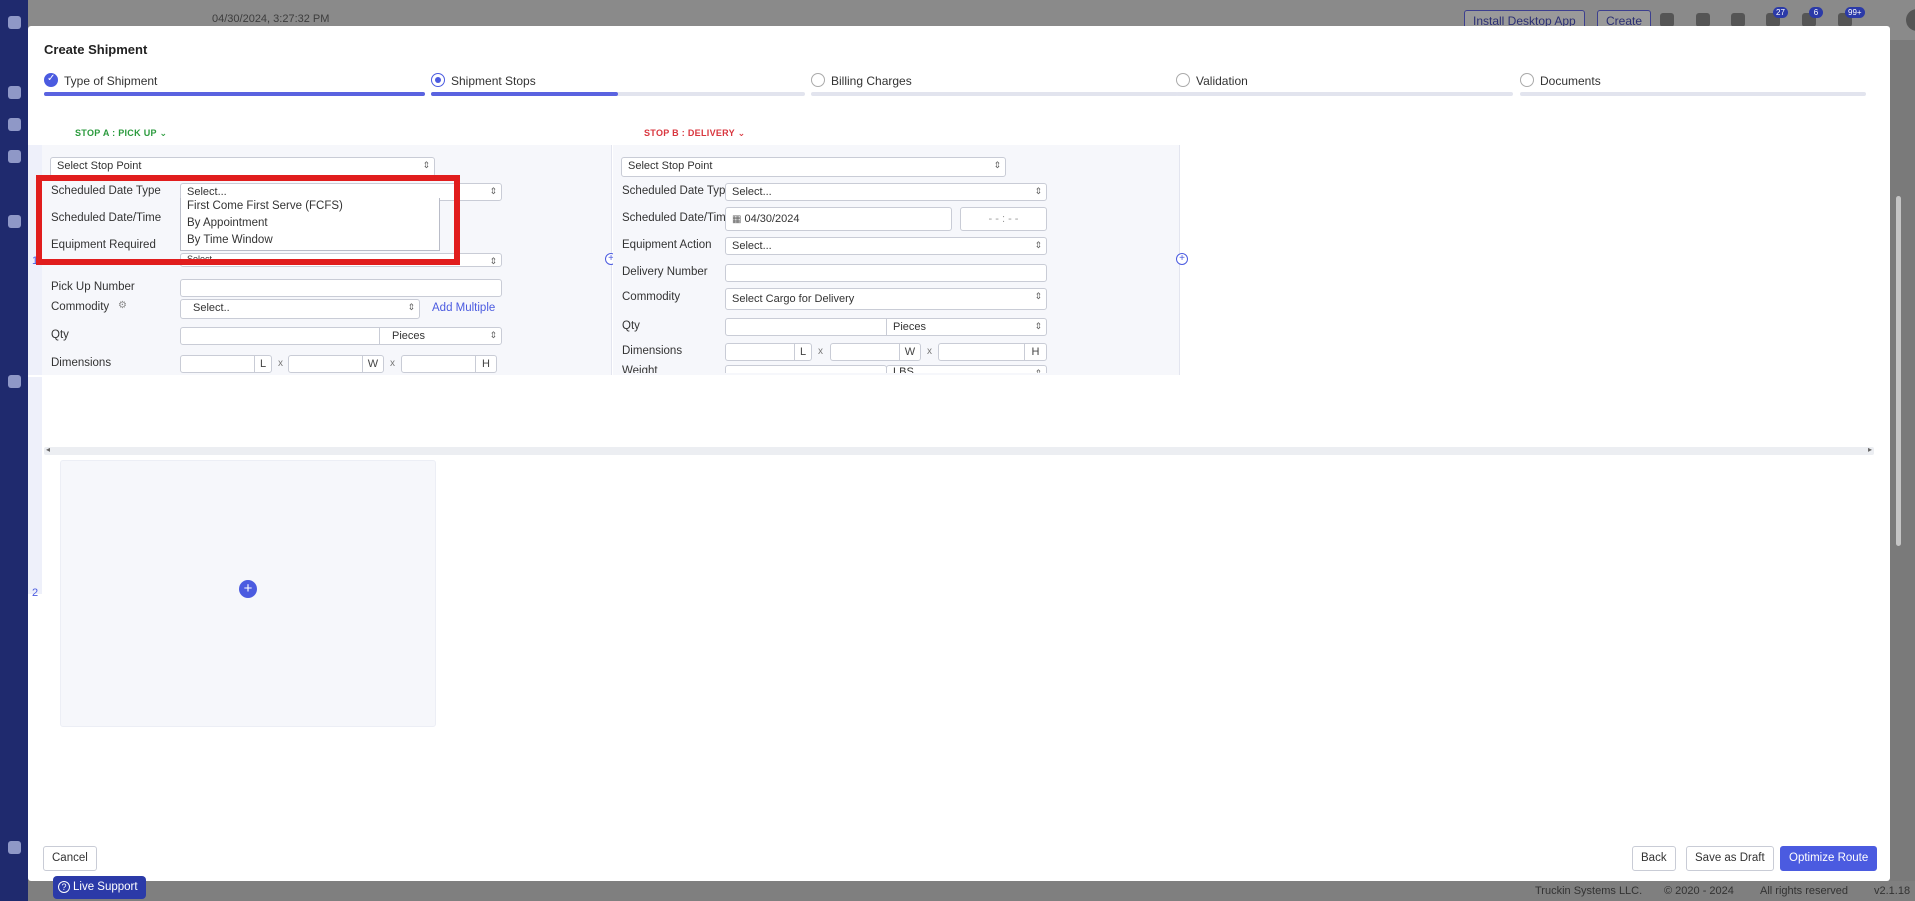  Describe the element at coordinates (1182, 259) in the screenshot. I see `append-stop-plus-icon: +` at that location.